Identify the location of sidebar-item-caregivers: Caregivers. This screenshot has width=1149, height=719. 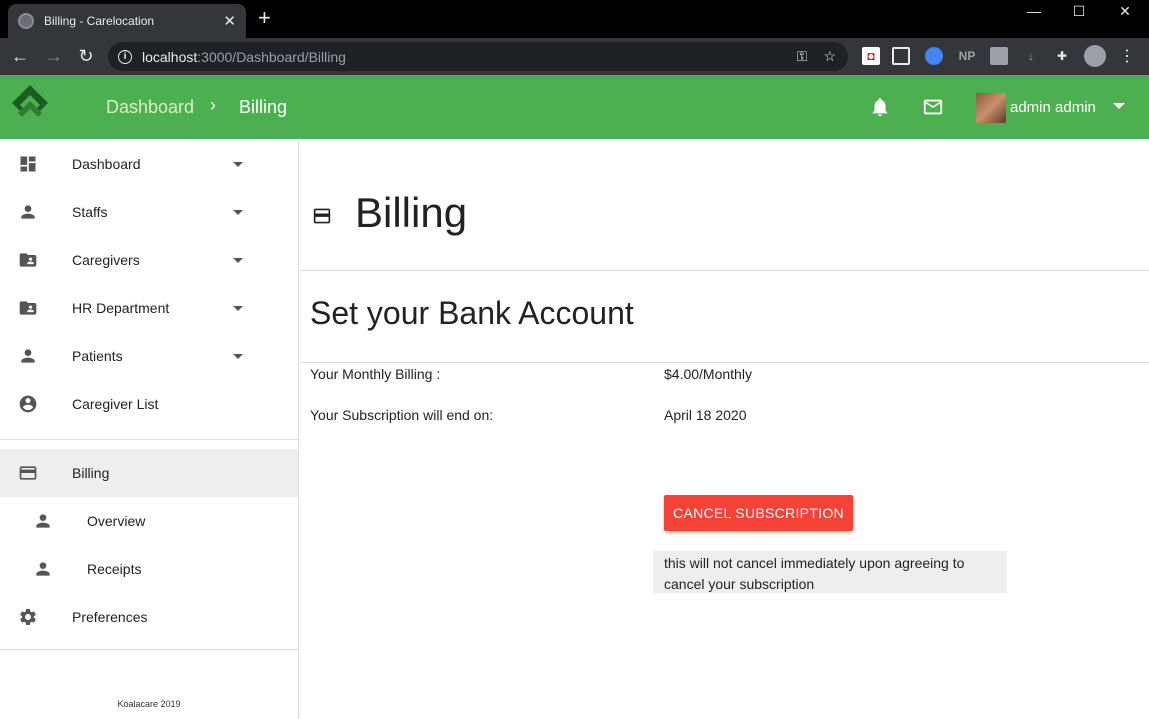
(149, 260).